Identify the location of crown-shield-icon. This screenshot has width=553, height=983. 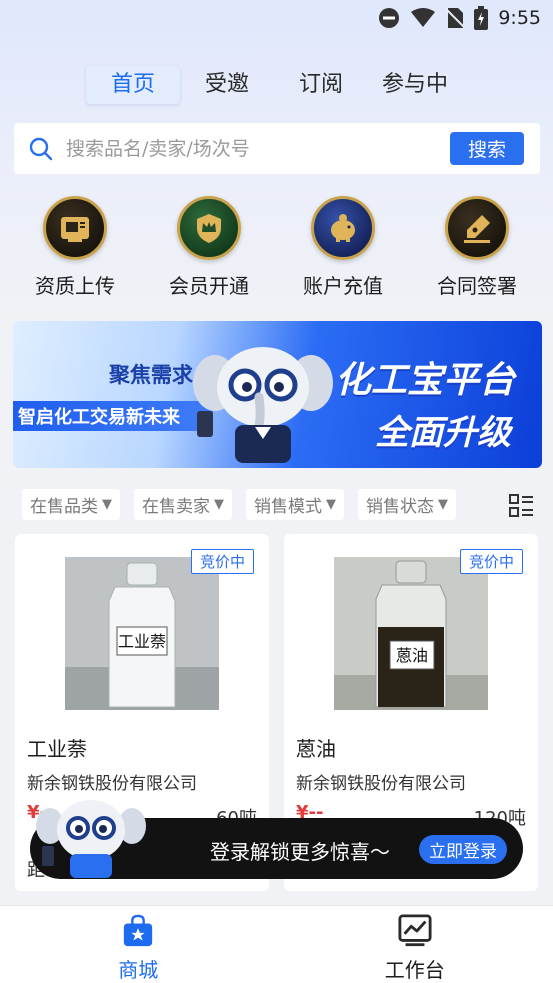
(209, 228).